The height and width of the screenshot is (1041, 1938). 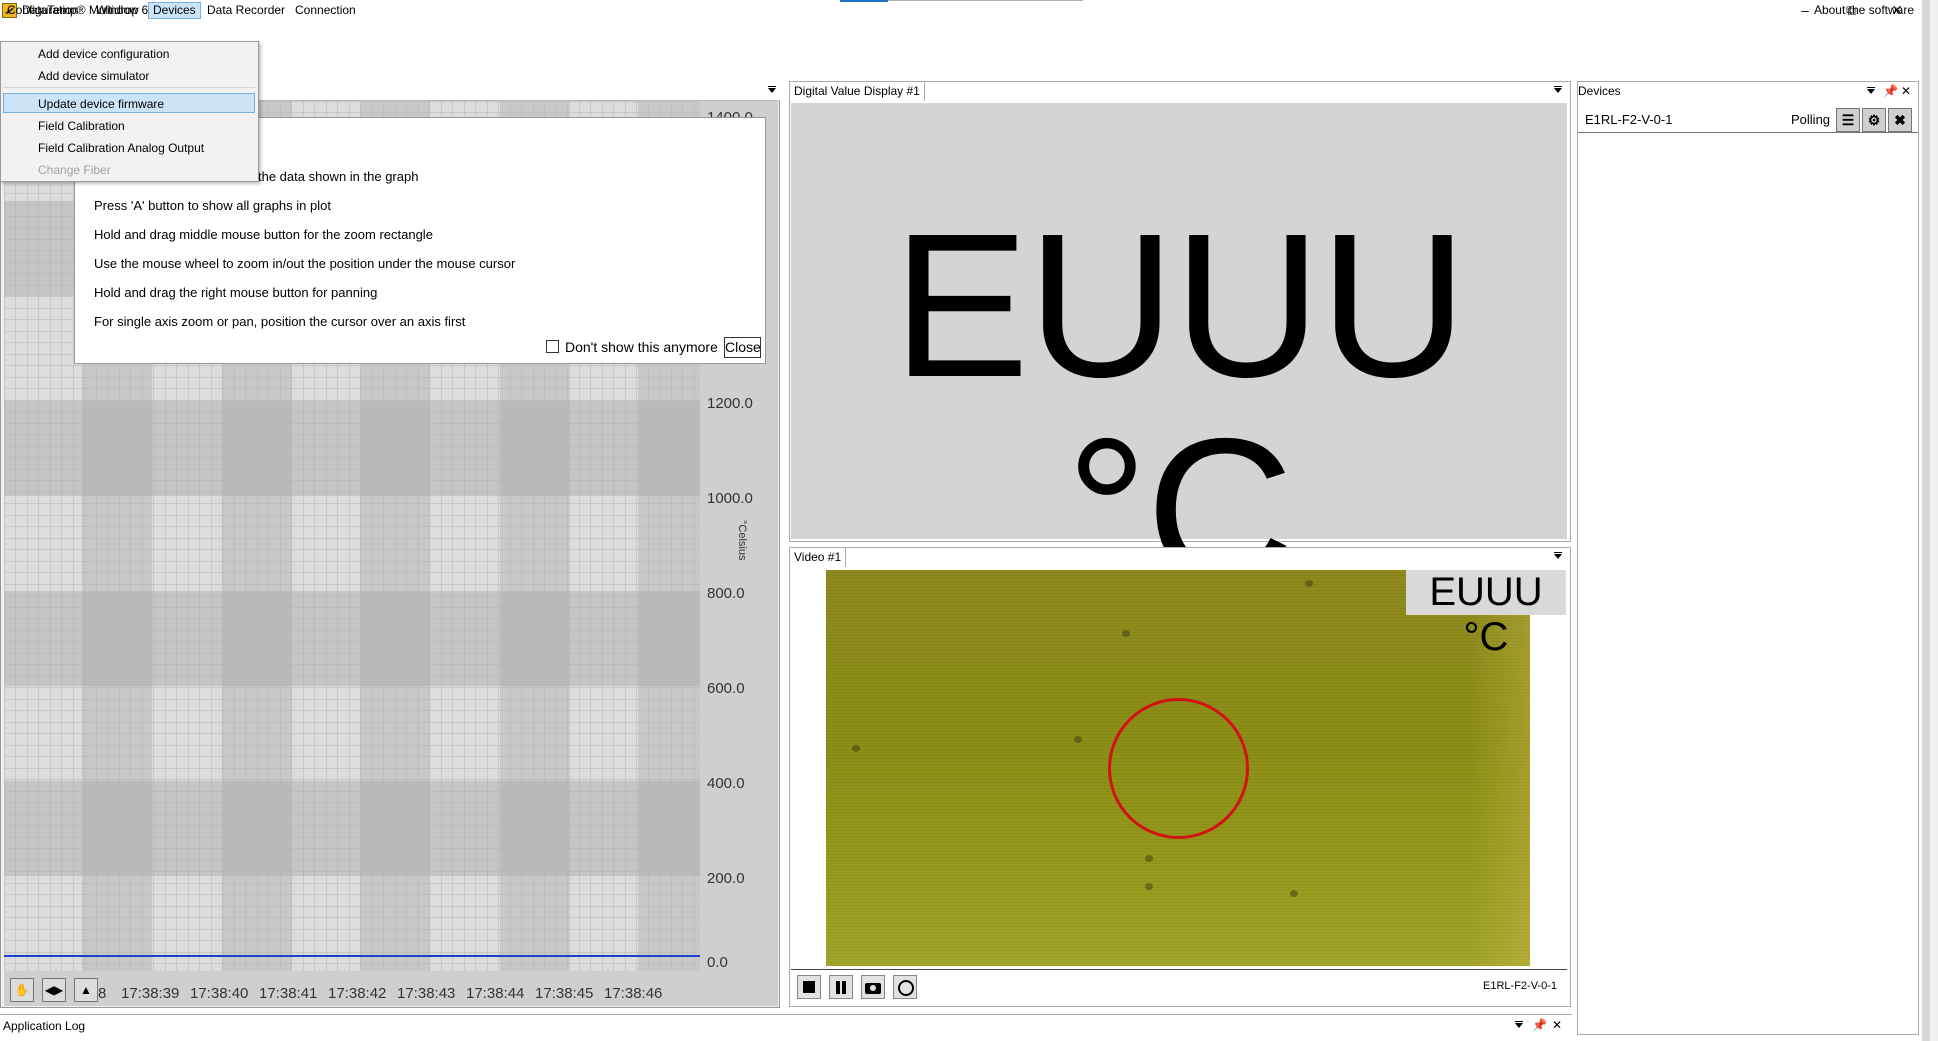 I want to click on about-link: About the software, so click(x=1864, y=10).